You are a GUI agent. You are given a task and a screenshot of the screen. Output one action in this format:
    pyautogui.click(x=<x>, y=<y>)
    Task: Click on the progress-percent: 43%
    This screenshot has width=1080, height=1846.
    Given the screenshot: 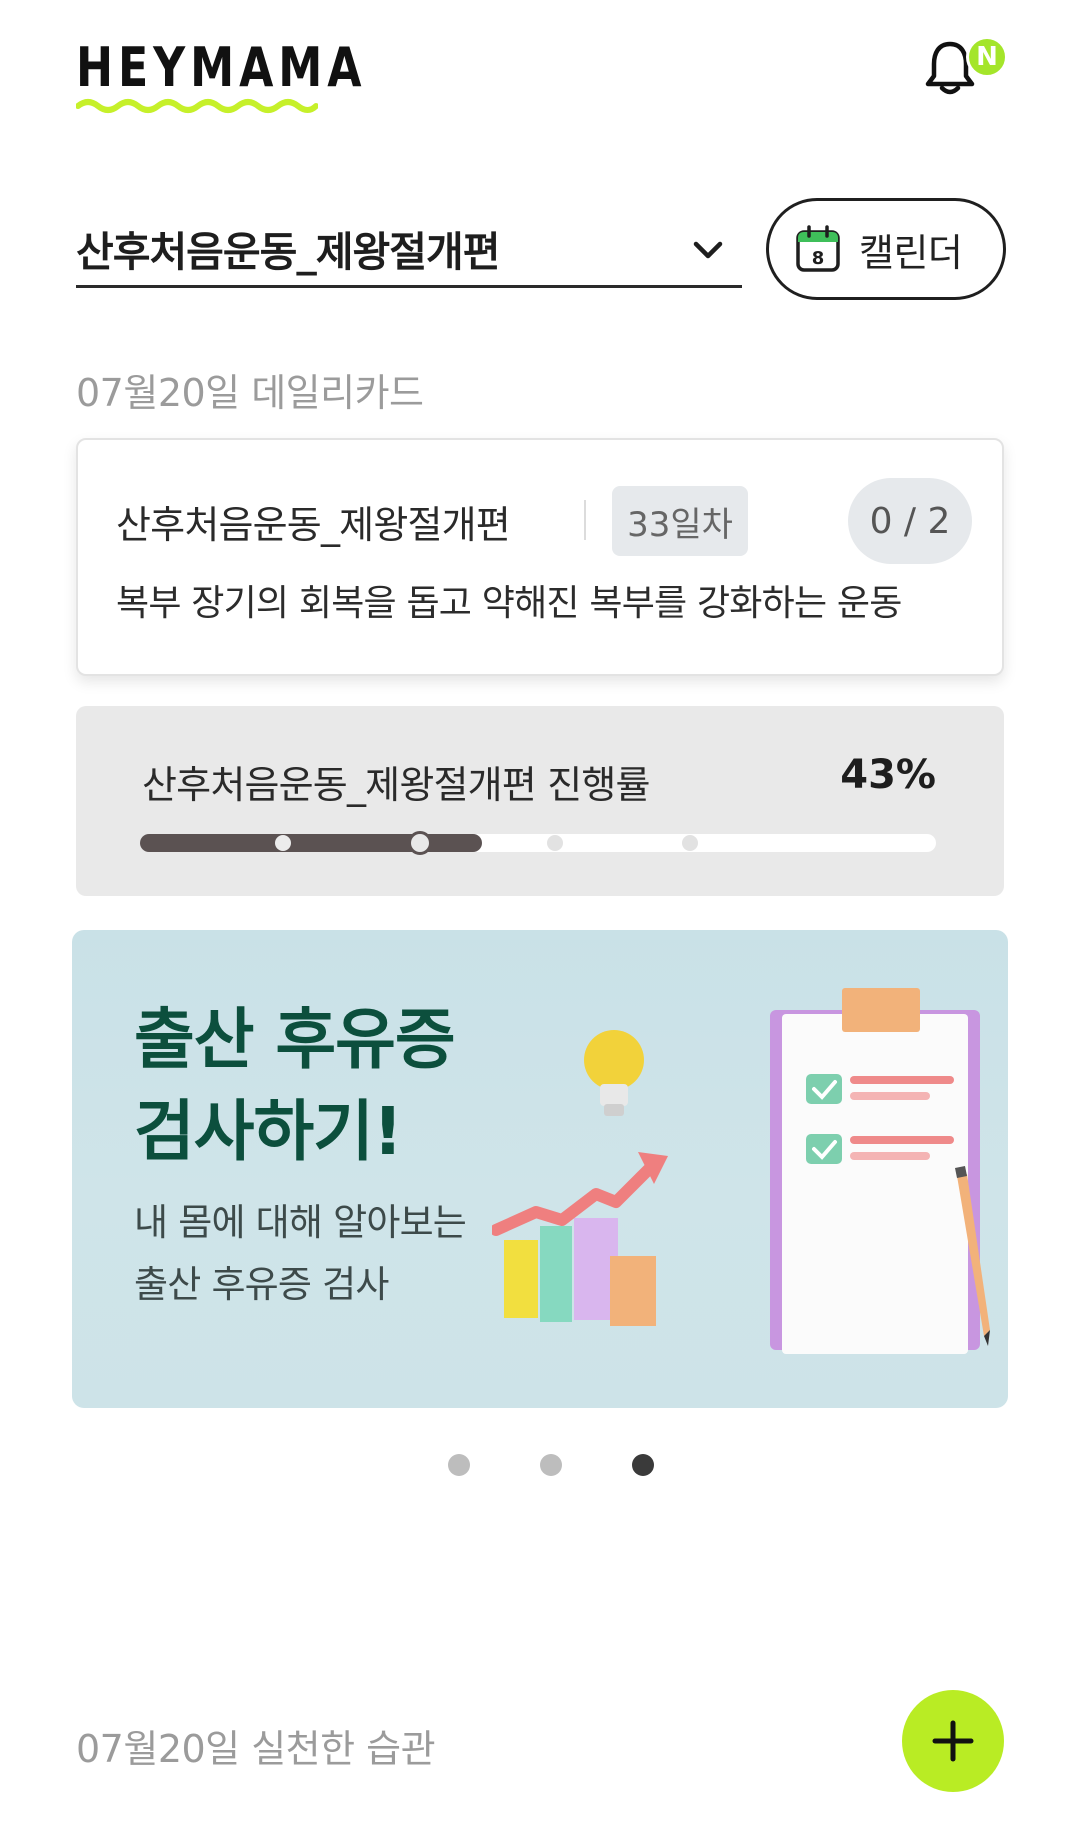 What is the action you would take?
    pyautogui.click(x=888, y=775)
    